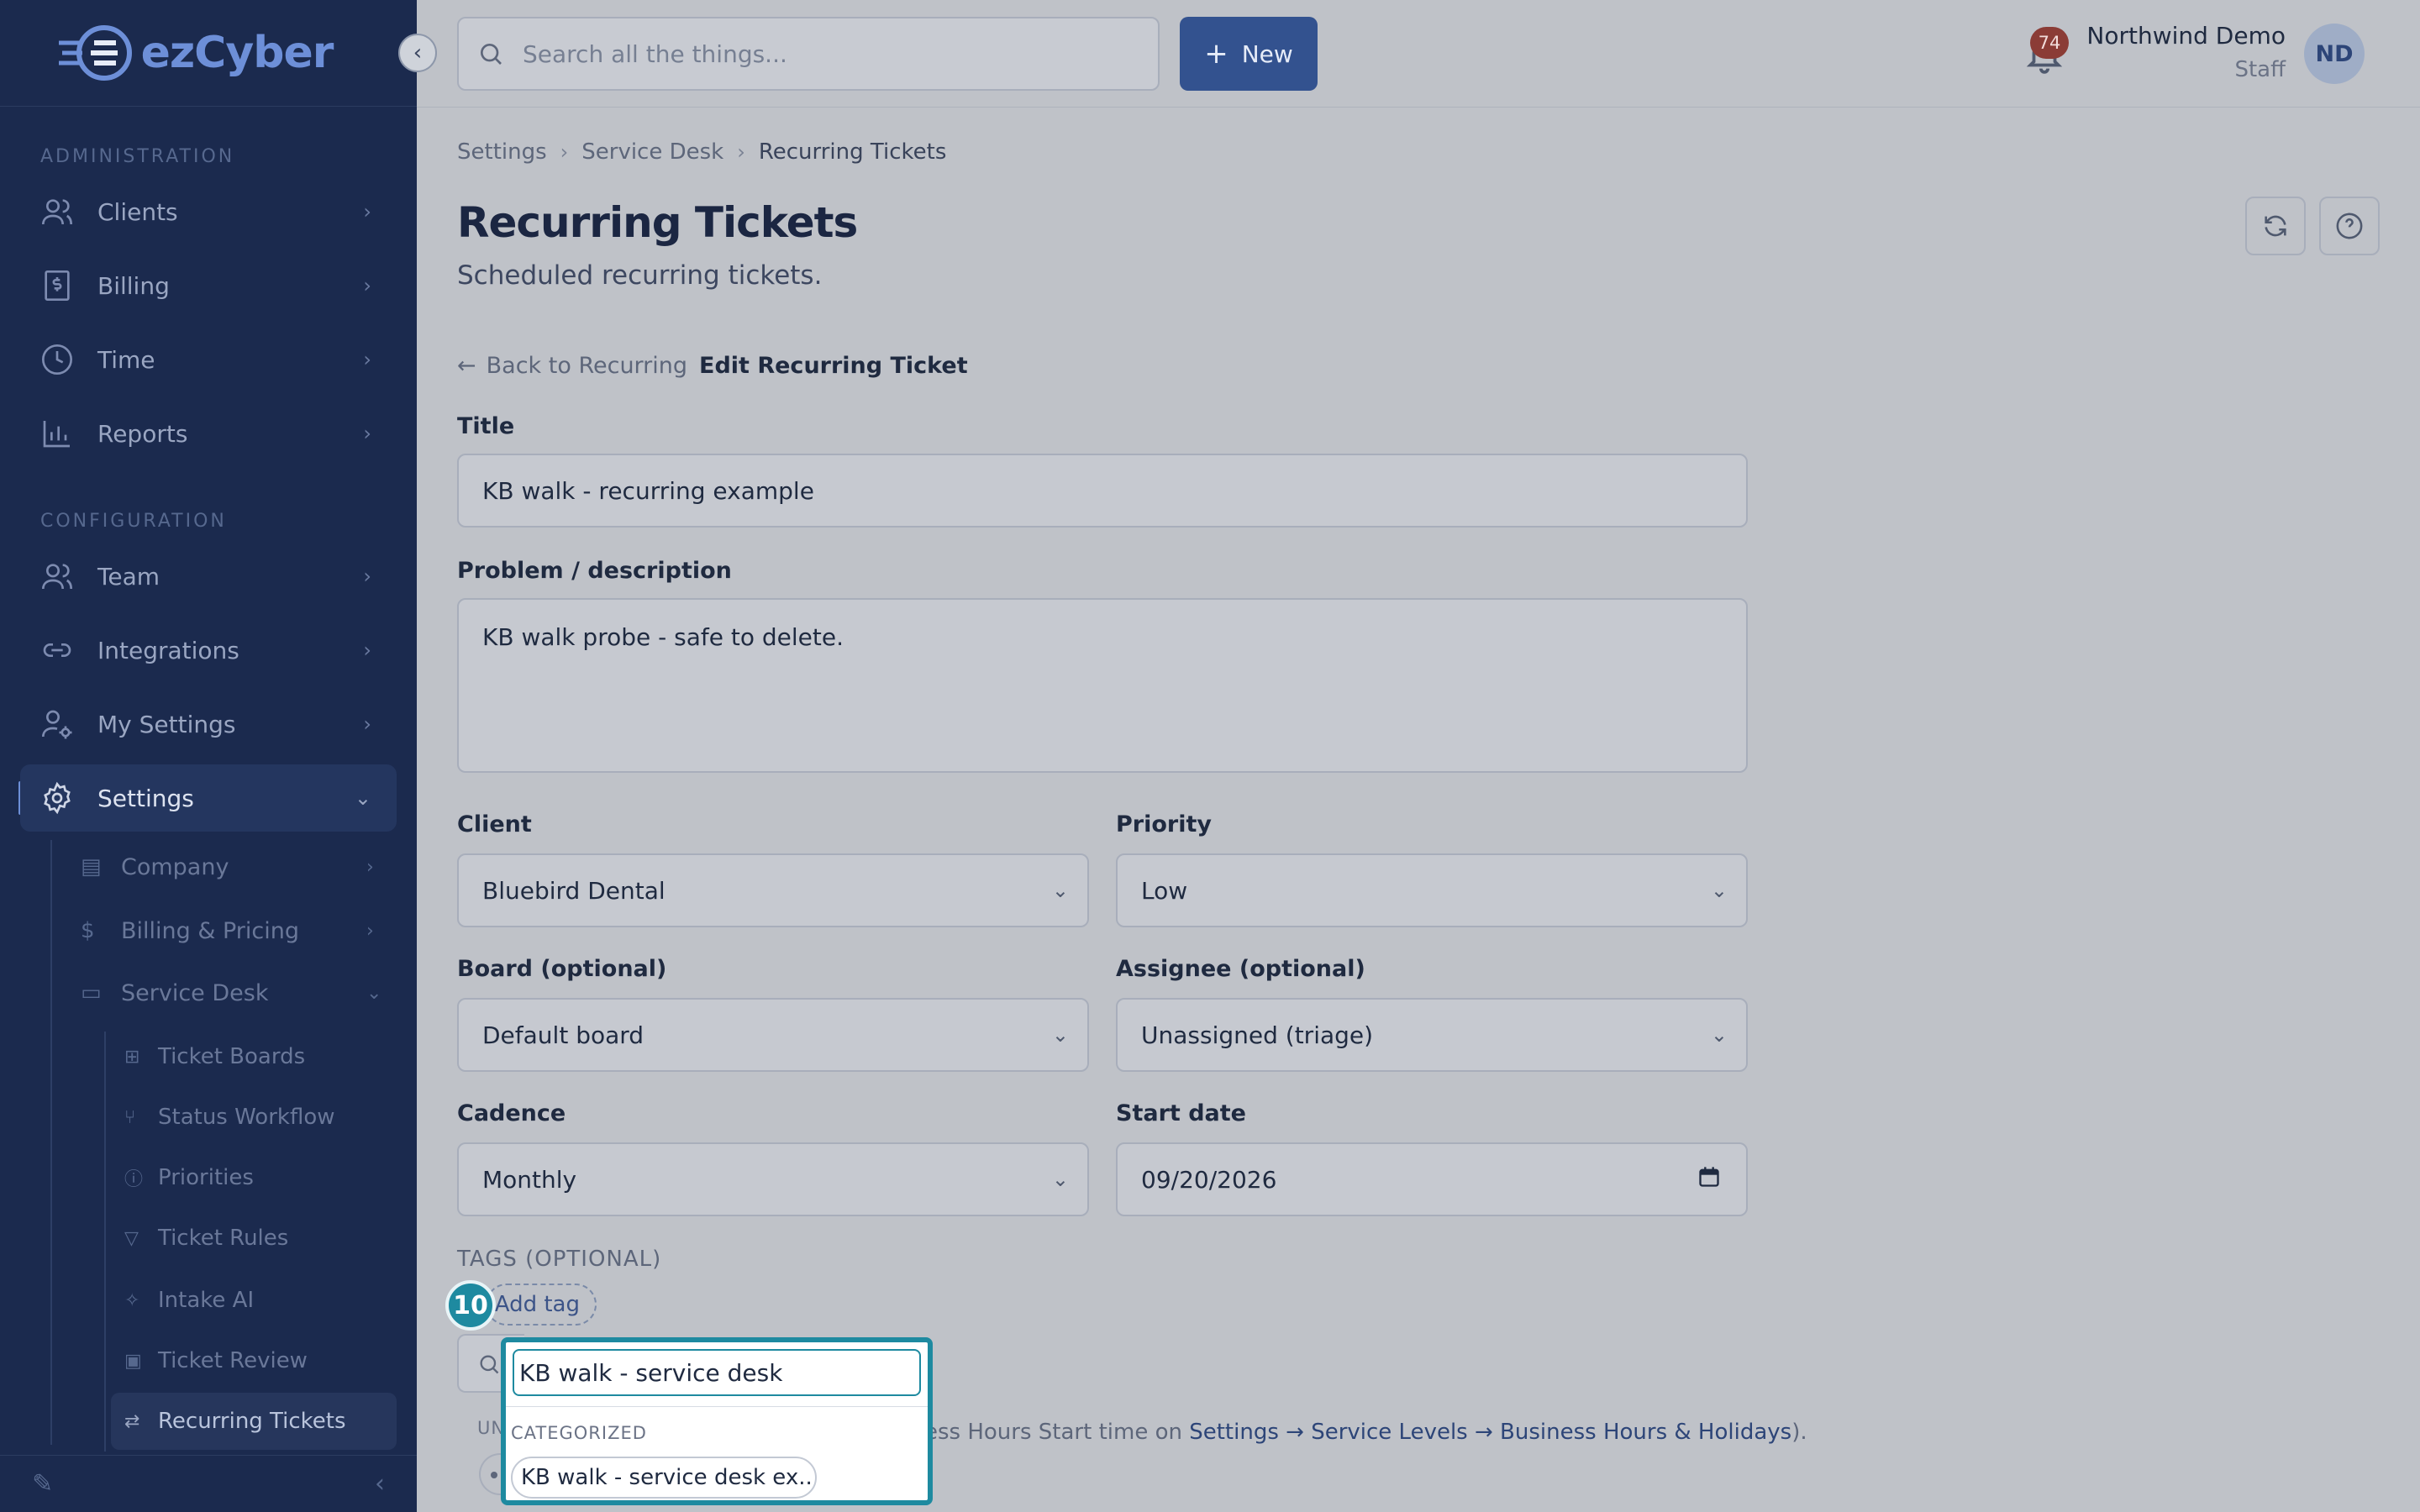 This screenshot has height=1512, width=2420. I want to click on help-button, so click(2349, 226).